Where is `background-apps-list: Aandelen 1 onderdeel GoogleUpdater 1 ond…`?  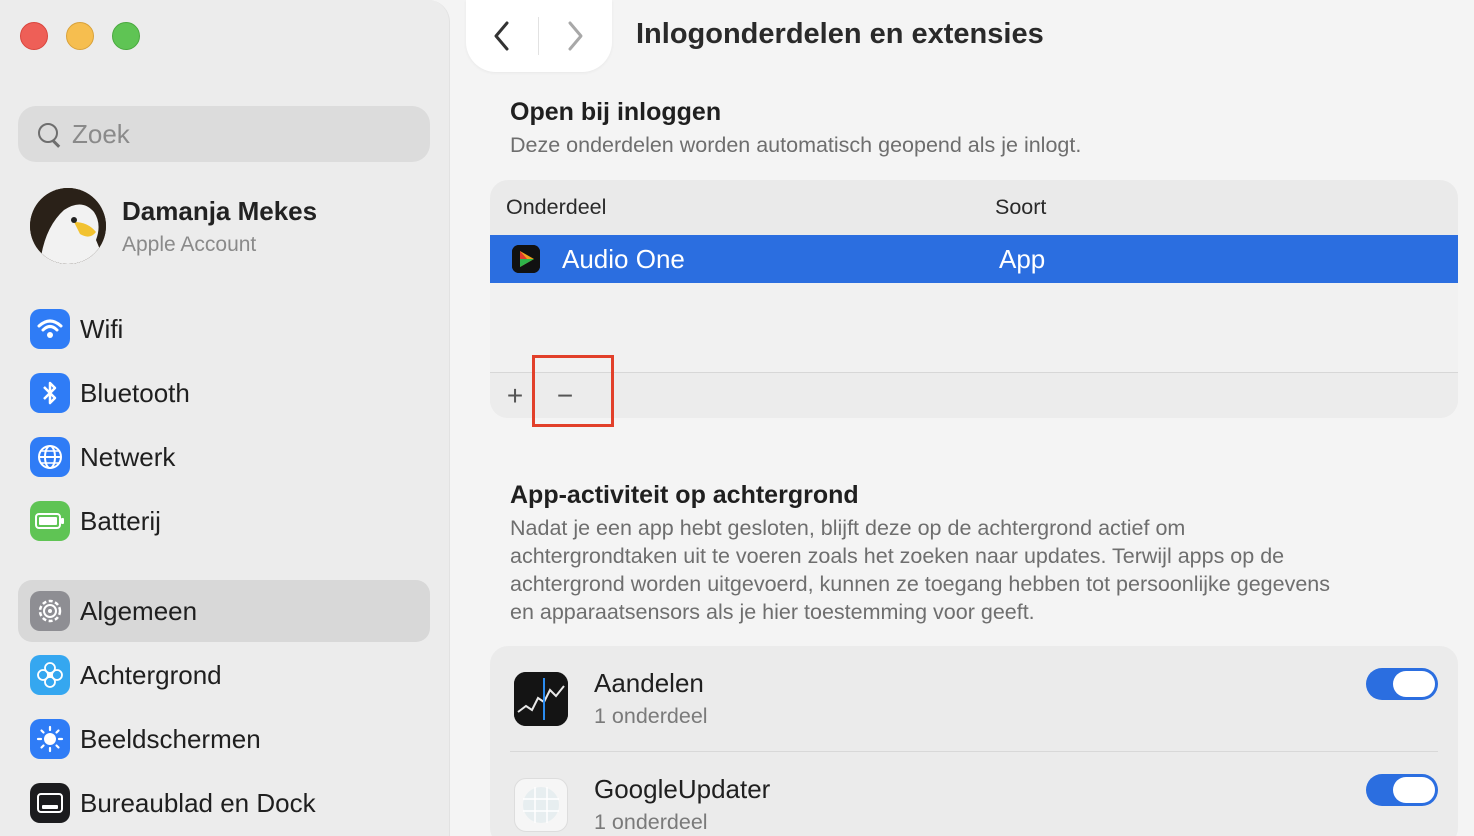
background-apps-list: Aandelen 1 onderdeel GoogleUpdater 1 ond… is located at coordinates (974, 741).